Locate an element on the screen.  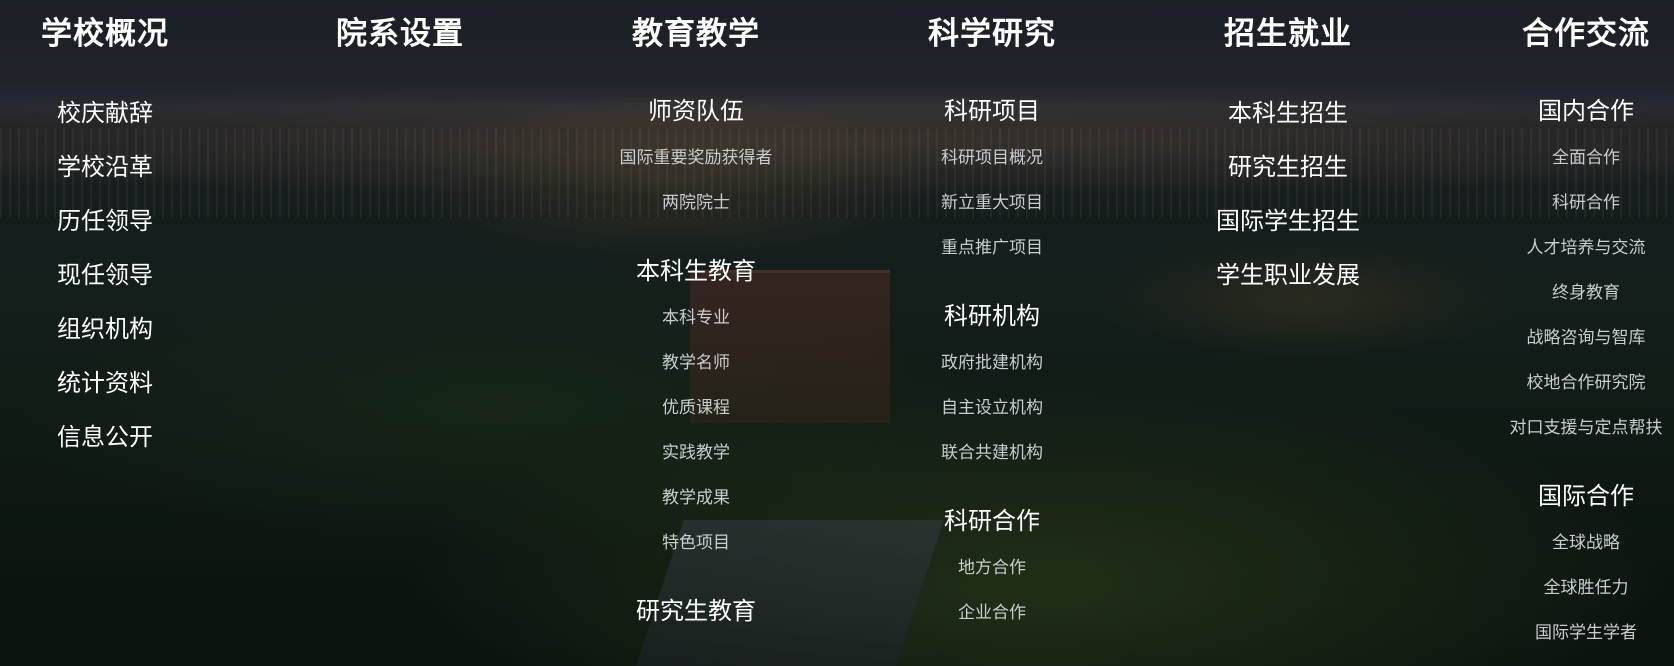
sub-link: 新立重大项目 is located at coordinates (992, 203).